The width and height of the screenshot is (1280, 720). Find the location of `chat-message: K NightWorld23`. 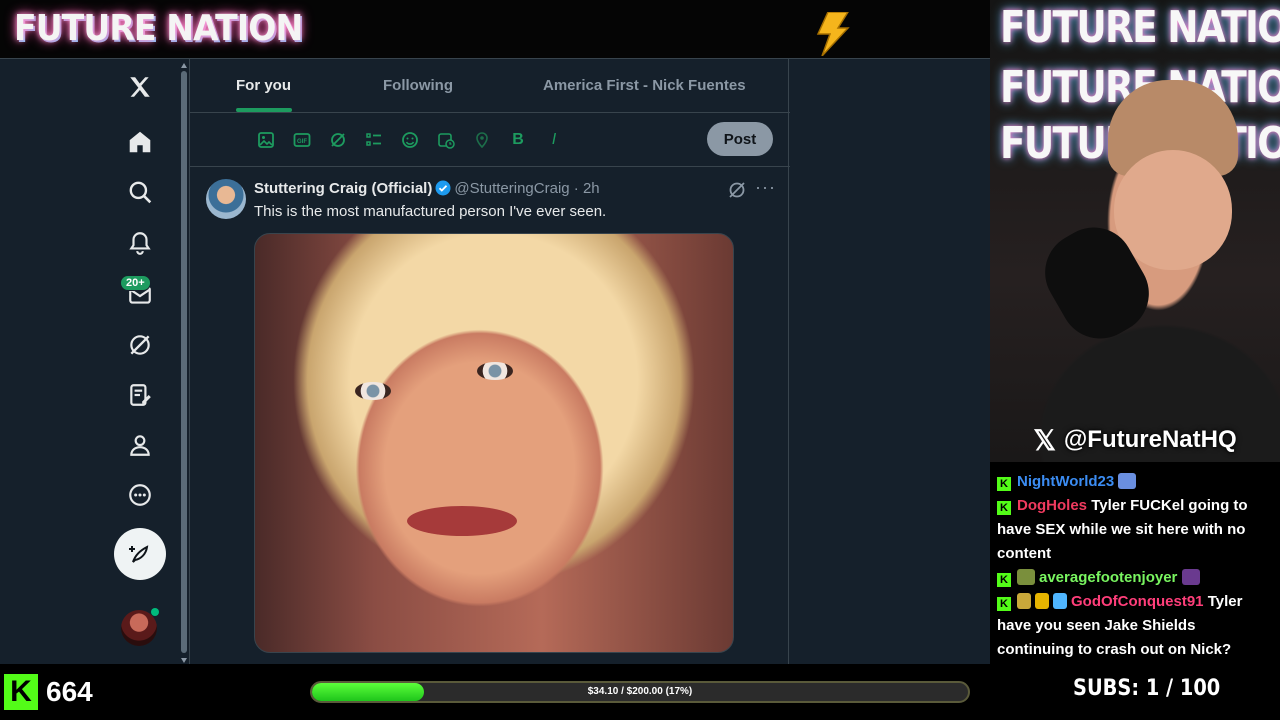

chat-message: K NightWorld23 is located at coordinates (1134, 482).